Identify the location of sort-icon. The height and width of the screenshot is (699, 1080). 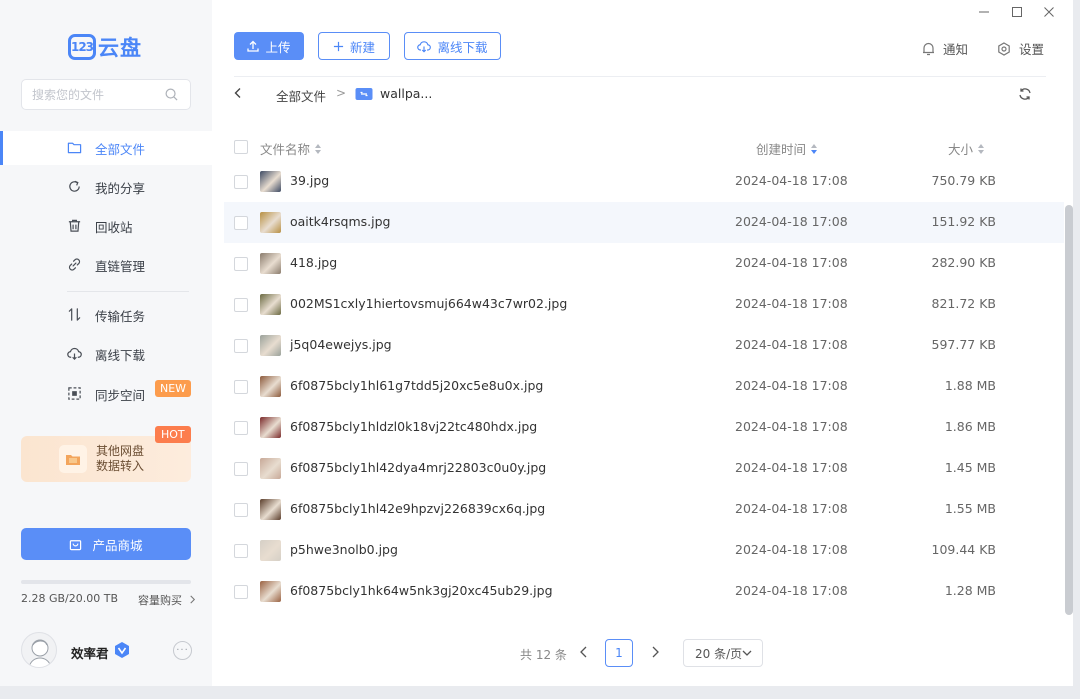
(318, 148).